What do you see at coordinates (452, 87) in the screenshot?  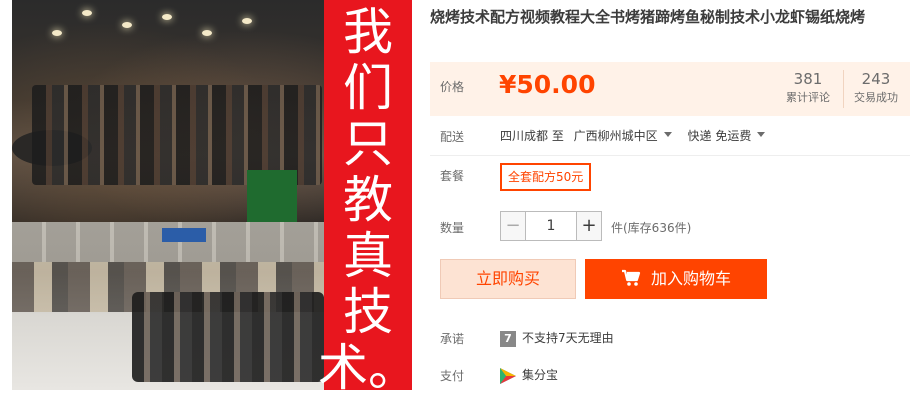 I see `price-label: 价格` at bounding box center [452, 87].